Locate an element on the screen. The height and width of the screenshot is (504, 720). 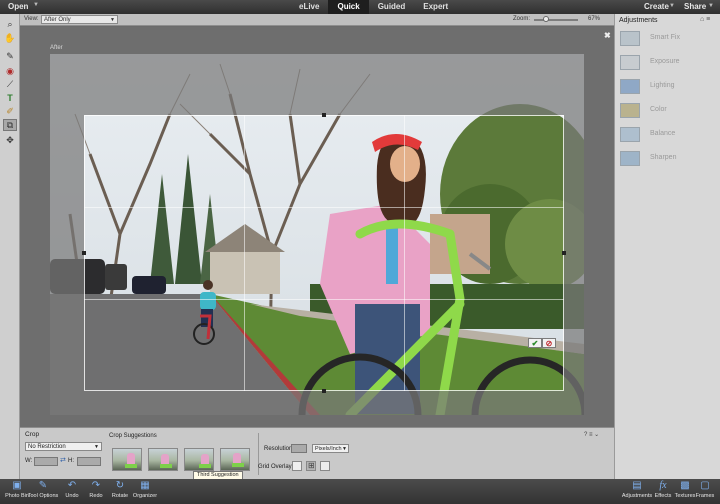
swap-icon: ⇄ is located at coordinates (63, 460).